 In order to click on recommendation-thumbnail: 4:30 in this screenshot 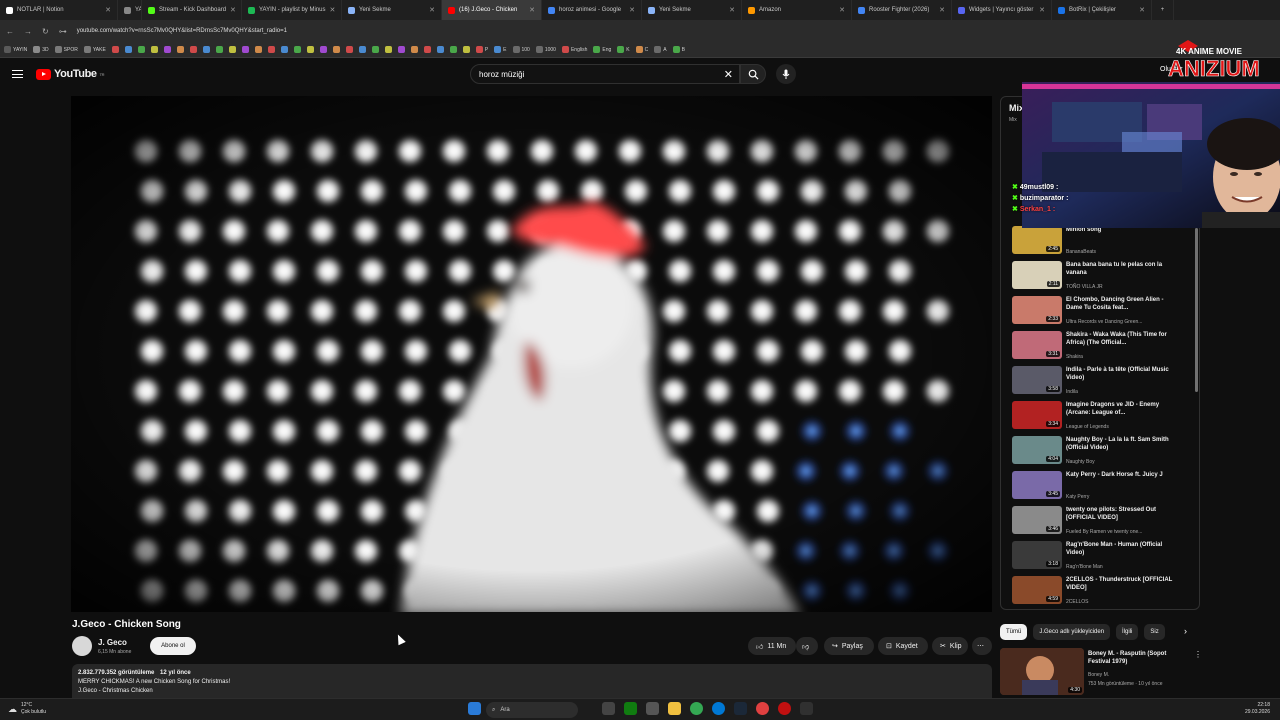, I will do `click(1042, 671)`.